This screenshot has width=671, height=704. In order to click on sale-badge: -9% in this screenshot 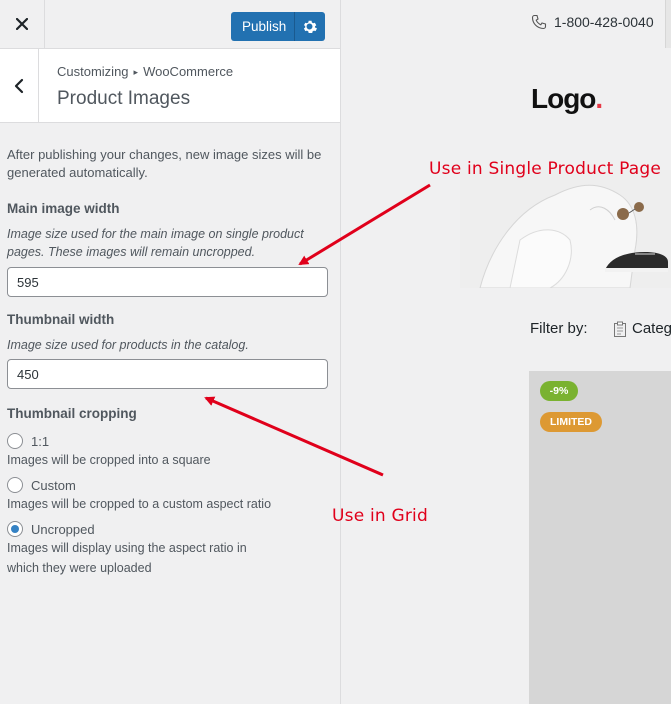, I will do `click(559, 391)`.